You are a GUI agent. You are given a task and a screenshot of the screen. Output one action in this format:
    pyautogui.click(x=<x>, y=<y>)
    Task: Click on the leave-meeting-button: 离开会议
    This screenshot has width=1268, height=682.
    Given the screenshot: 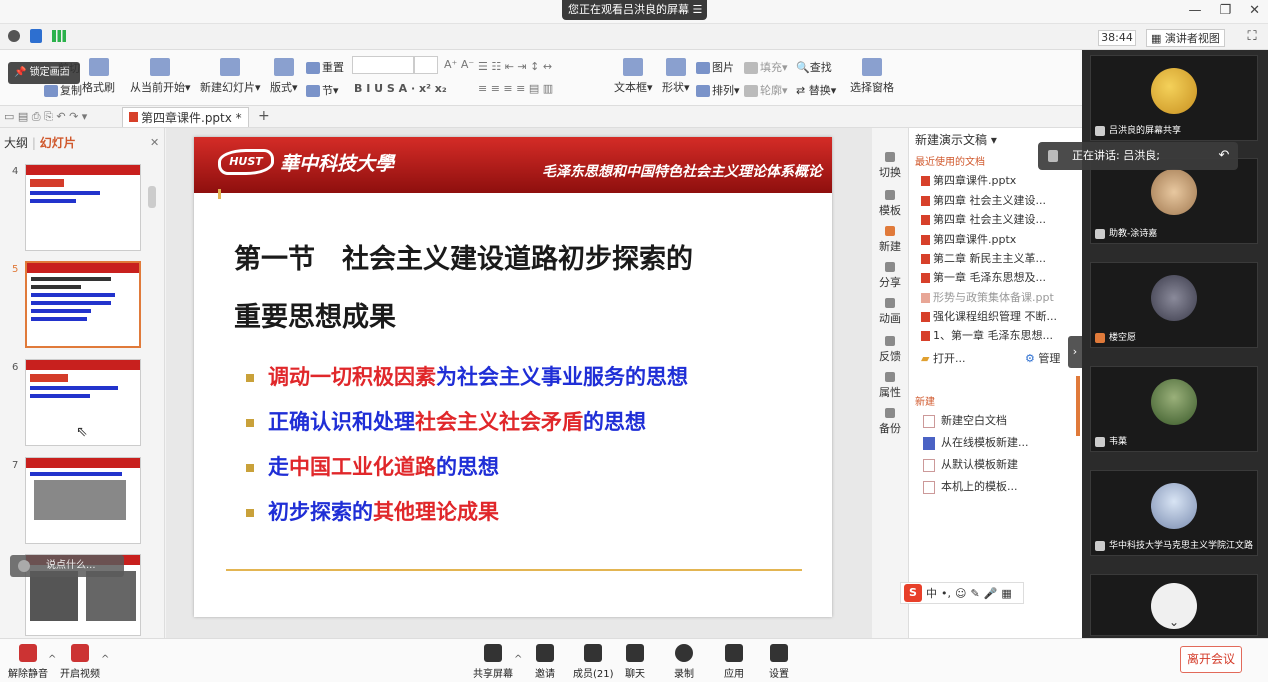 What is the action you would take?
    pyautogui.click(x=1211, y=659)
    